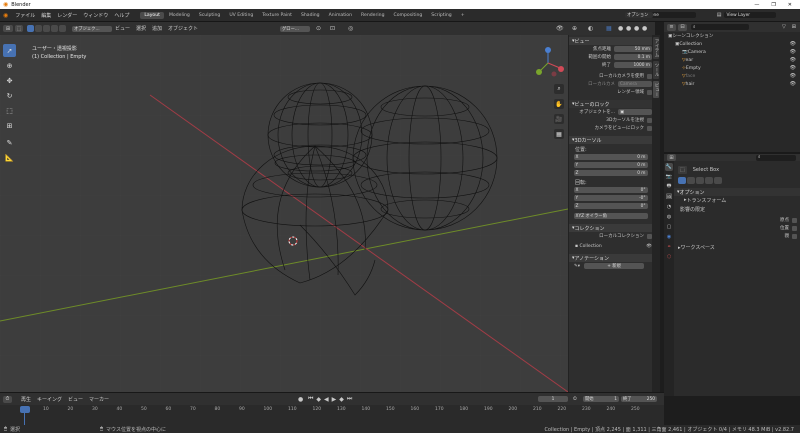 The width and height of the screenshot is (800, 433). I want to click on affect-parent-checkbox, so click(794, 236).